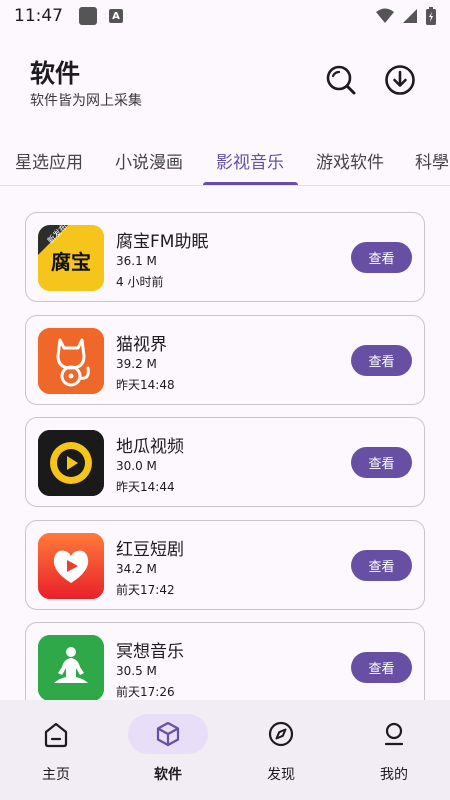 Image resolution: width=450 pixels, height=800 pixels. I want to click on app-time: 昨天14:48, so click(145, 385).